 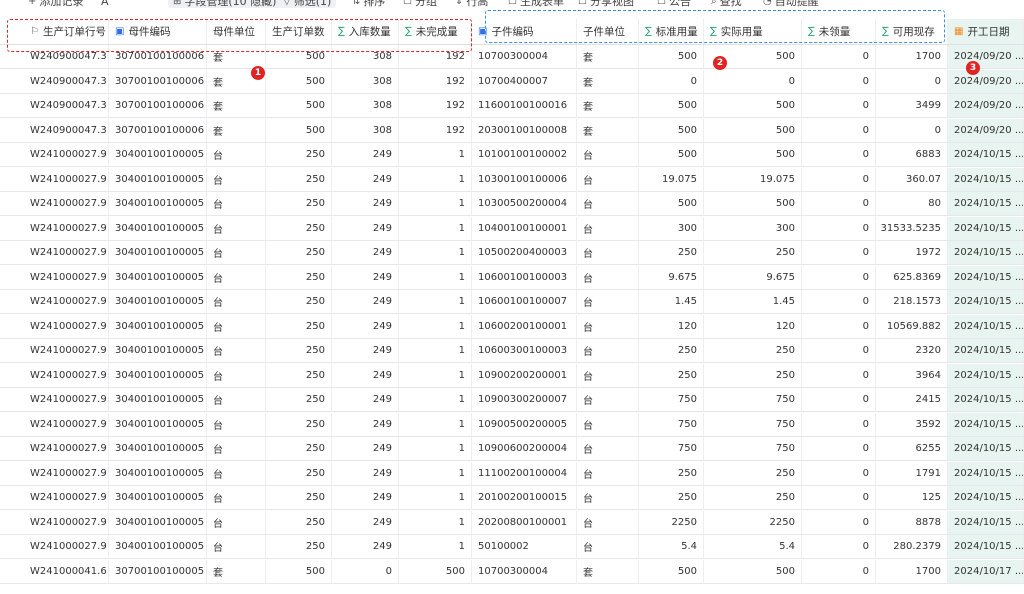 I want to click on cell-std_qty: 250, so click(x=671, y=252).